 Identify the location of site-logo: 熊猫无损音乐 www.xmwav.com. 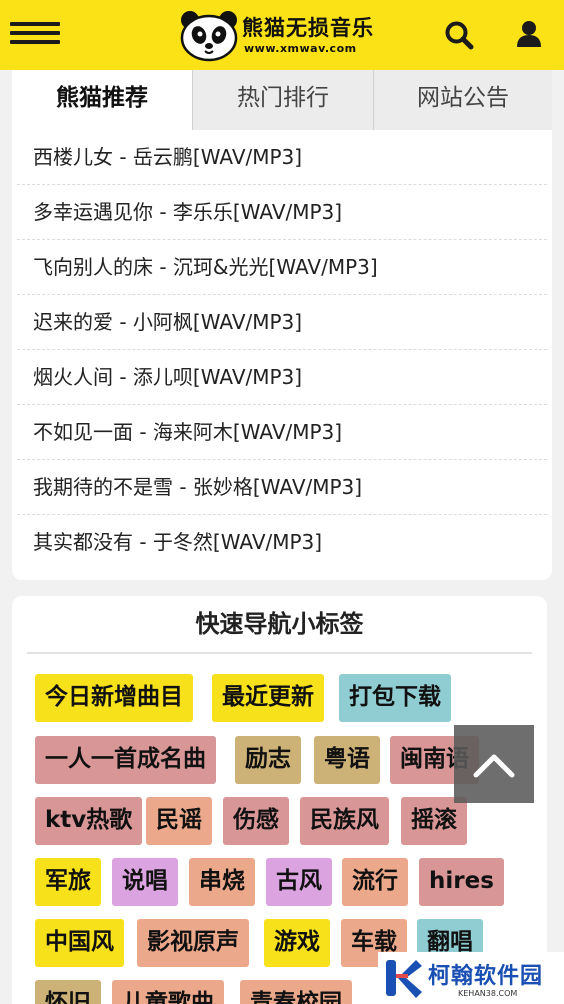
(283, 35).